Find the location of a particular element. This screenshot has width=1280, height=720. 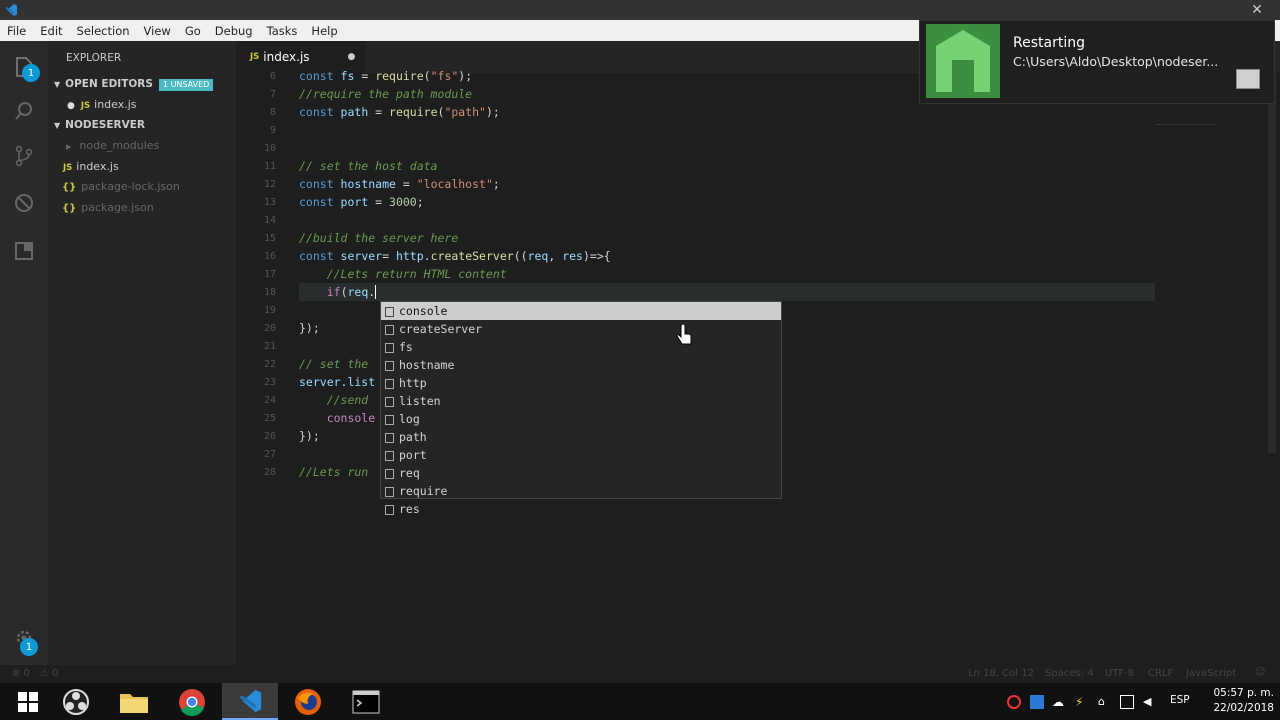

suggestion-item: fs is located at coordinates (581, 347).